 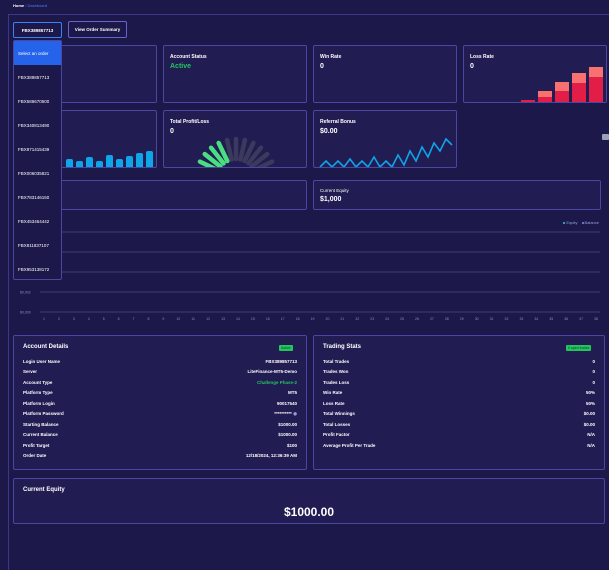 What do you see at coordinates (286, 403) in the screenshot?
I see `account-detail-value: 90017540` at bounding box center [286, 403].